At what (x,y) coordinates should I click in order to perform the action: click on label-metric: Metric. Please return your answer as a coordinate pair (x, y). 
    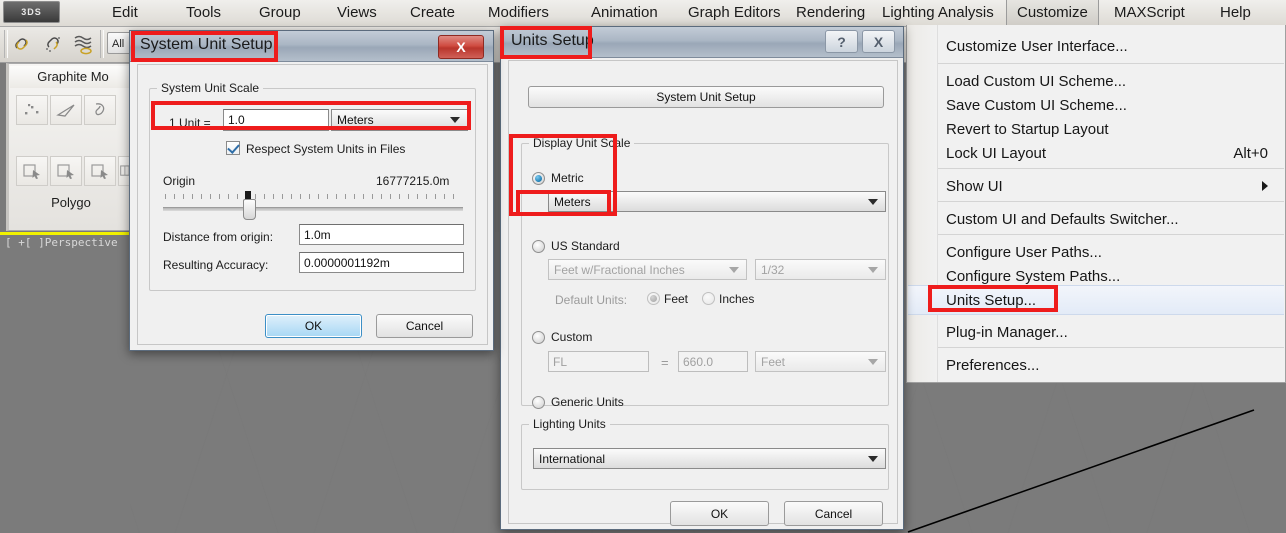
    Looking at the image, I should click on (567, 178).